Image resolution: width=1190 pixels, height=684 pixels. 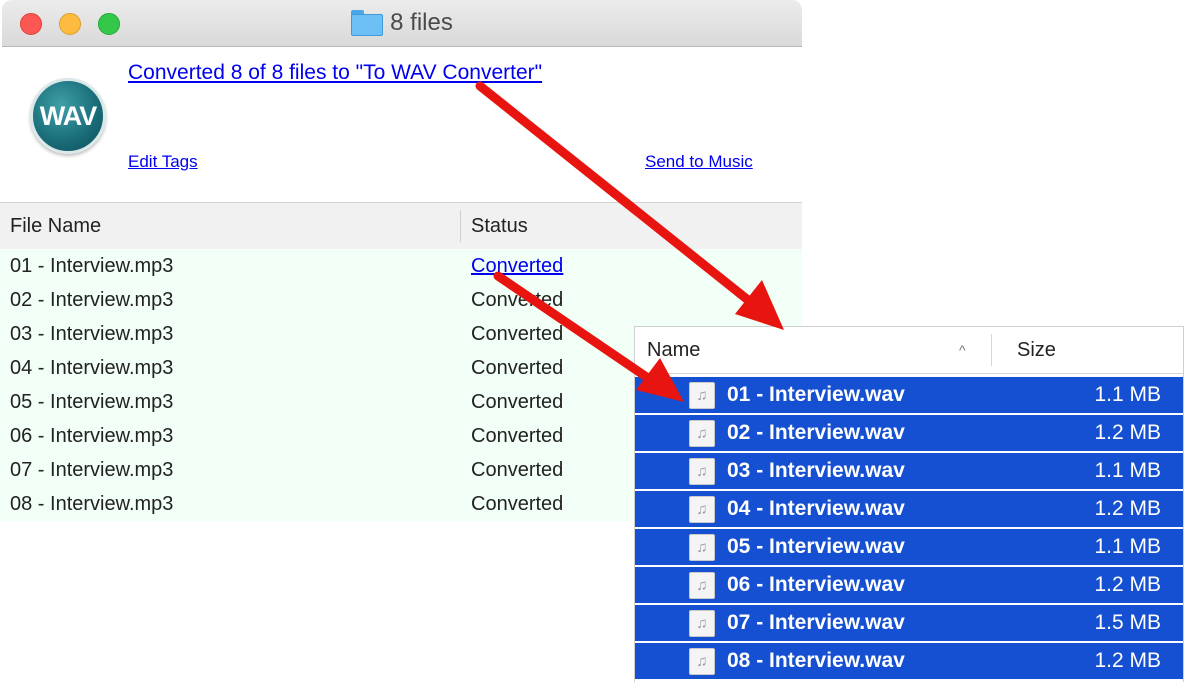 What do you see at coordinates (909, 661) in the screenshot?
I see `list-item: ♫ 08 - Interview.wav 1.2 MB` at bounding box center [909, 661].